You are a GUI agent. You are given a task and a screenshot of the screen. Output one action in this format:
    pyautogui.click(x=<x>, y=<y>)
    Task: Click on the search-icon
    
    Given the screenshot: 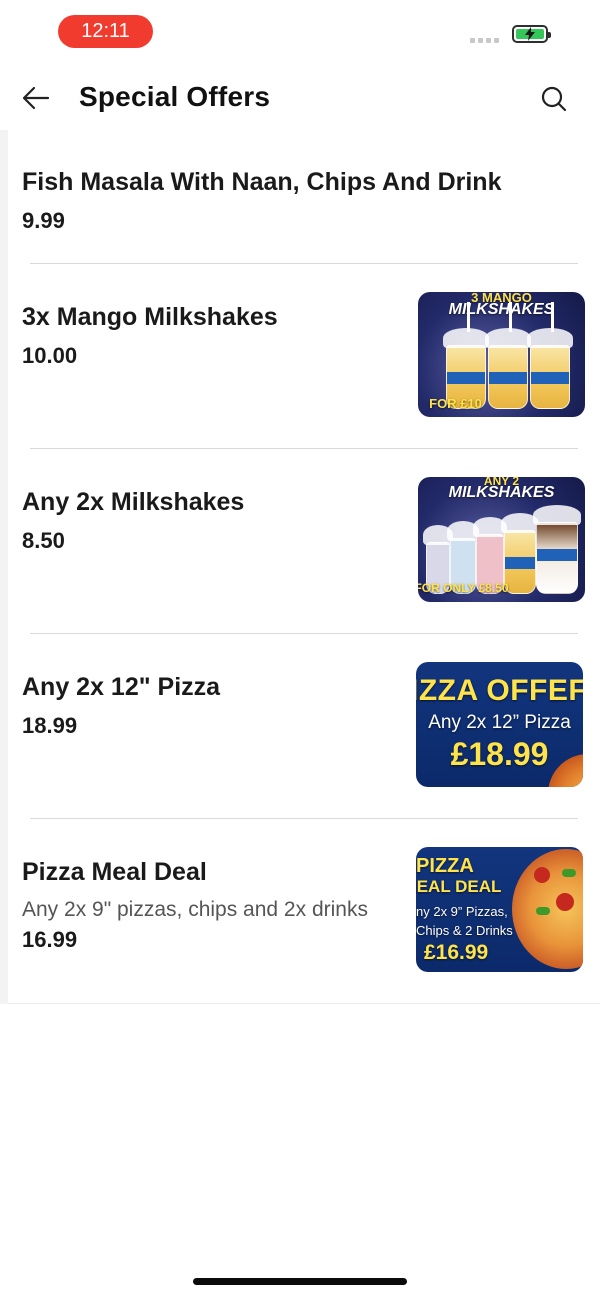 What is the action you would take?
    pyautogui.click(x=554, y=99)
    